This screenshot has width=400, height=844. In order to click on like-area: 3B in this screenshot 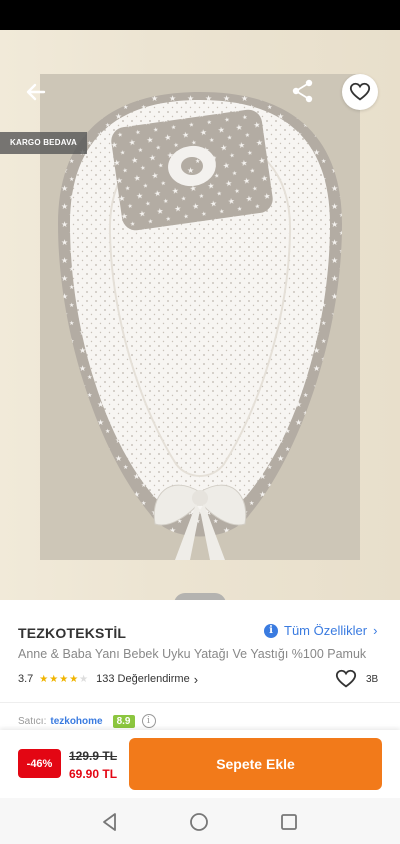, I will do `click(356, 679)`.